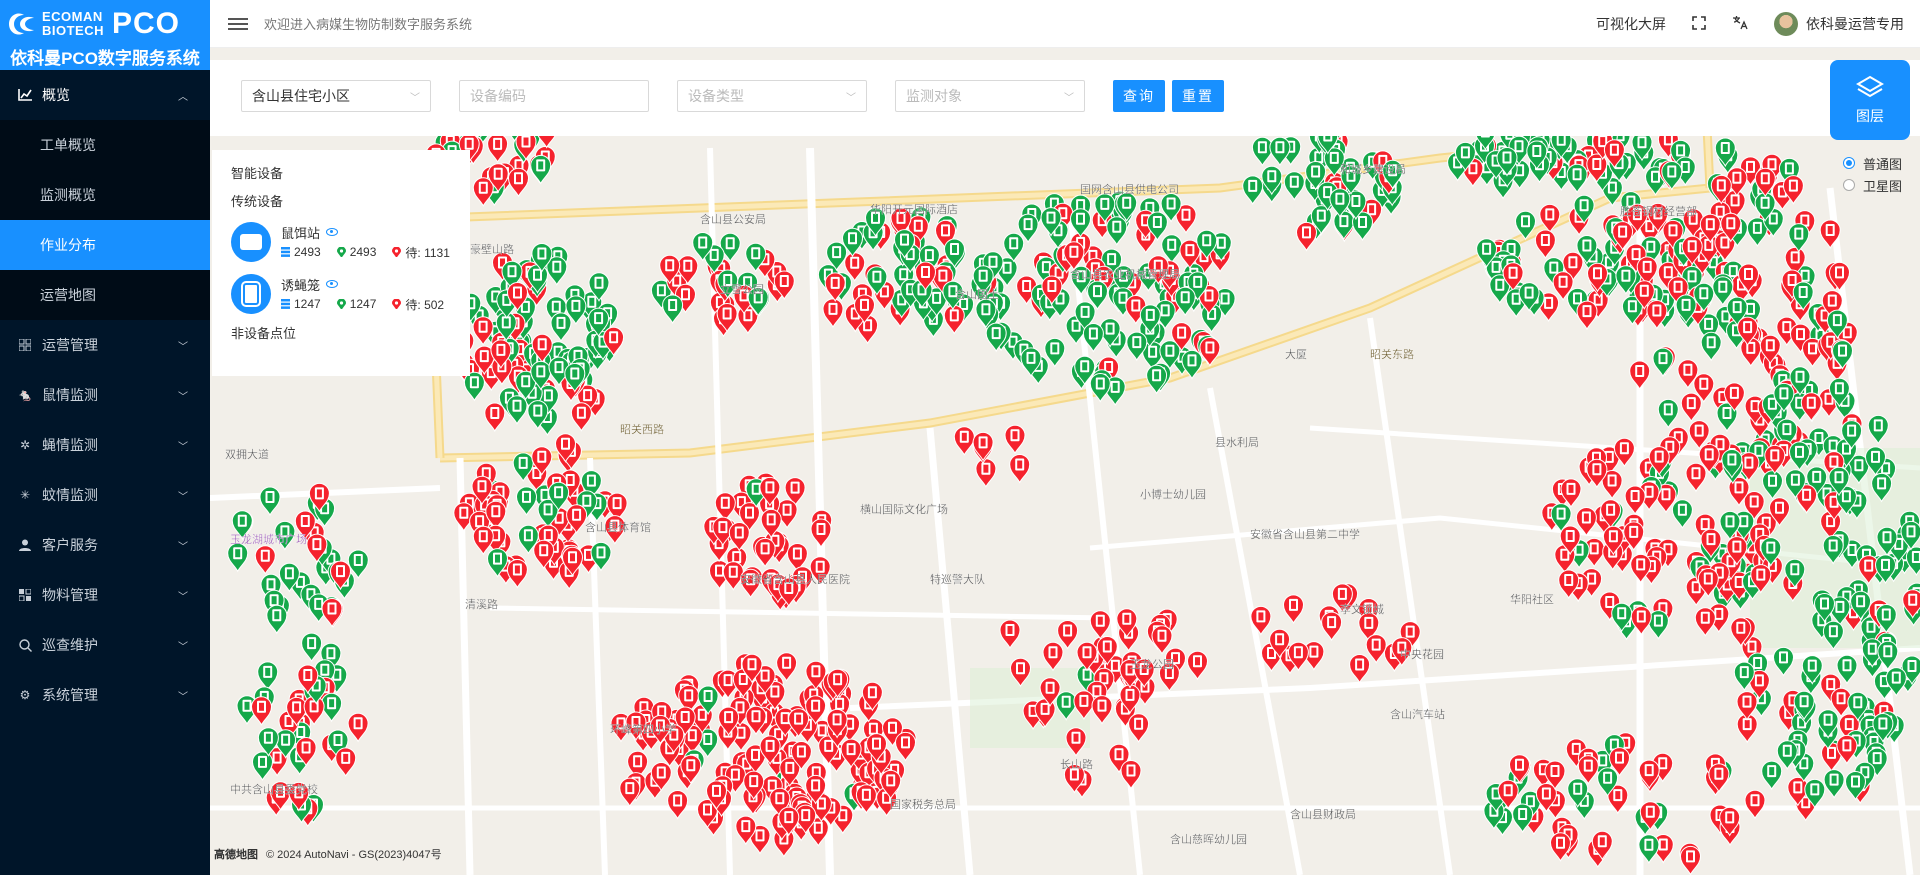  I want to click on map-type-satellite-radio: 卫星图, so click(1872, 185).